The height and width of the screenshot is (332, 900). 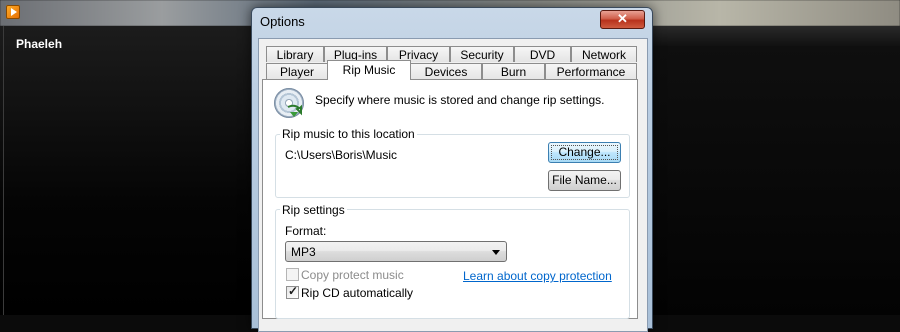 I want to click on tab-network: Network, so click(x=604, y=54).